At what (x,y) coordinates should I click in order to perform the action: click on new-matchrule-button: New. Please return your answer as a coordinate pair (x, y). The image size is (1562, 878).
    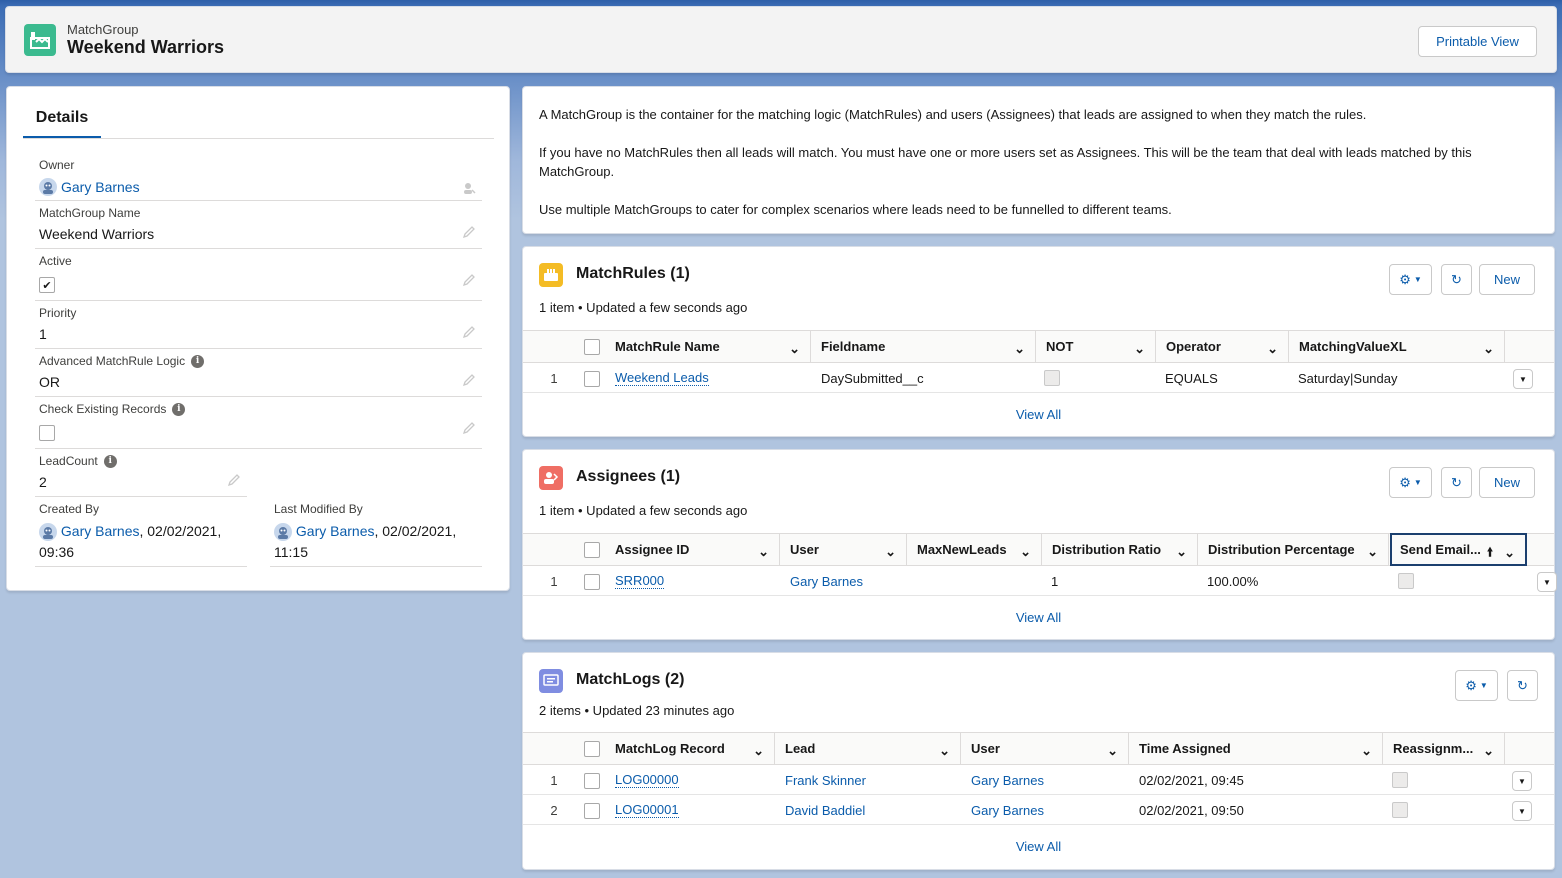
    Looking at the image, I should click on (1507, 279).